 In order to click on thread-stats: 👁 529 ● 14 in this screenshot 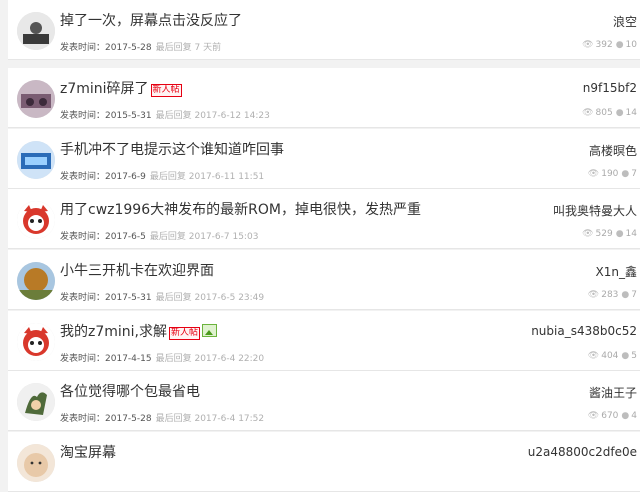, I will do `click(609, 234)`.